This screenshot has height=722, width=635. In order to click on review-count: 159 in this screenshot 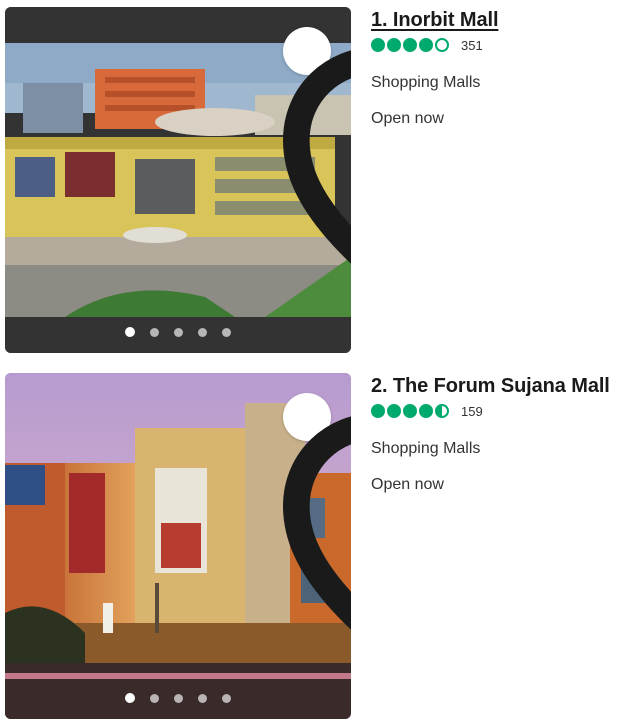, I will do `click(472, 411)`.